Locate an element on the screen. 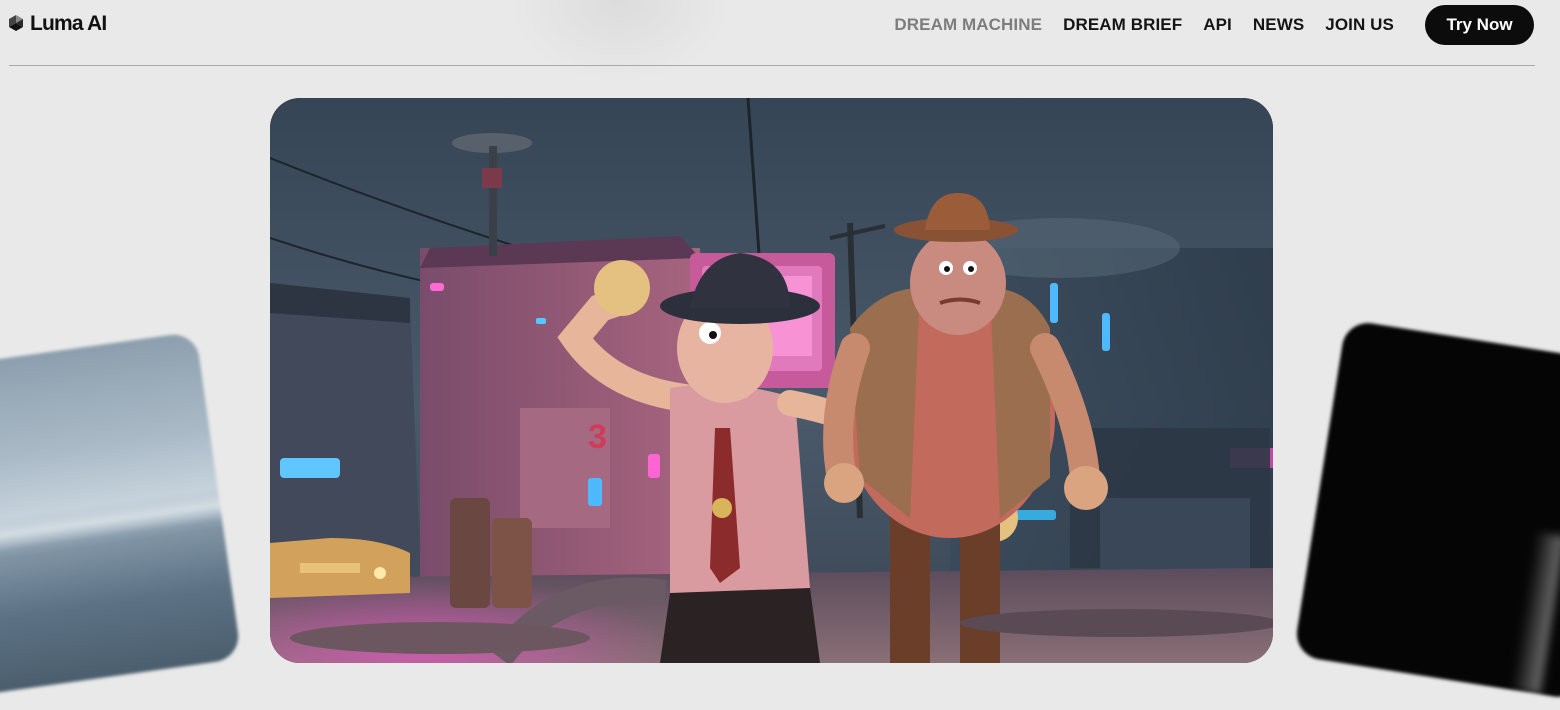 The width and height of the screenshot is (1560, 710). nav-item-dream-machine: DREAM MACHINE is located at coordinates (968, 25).